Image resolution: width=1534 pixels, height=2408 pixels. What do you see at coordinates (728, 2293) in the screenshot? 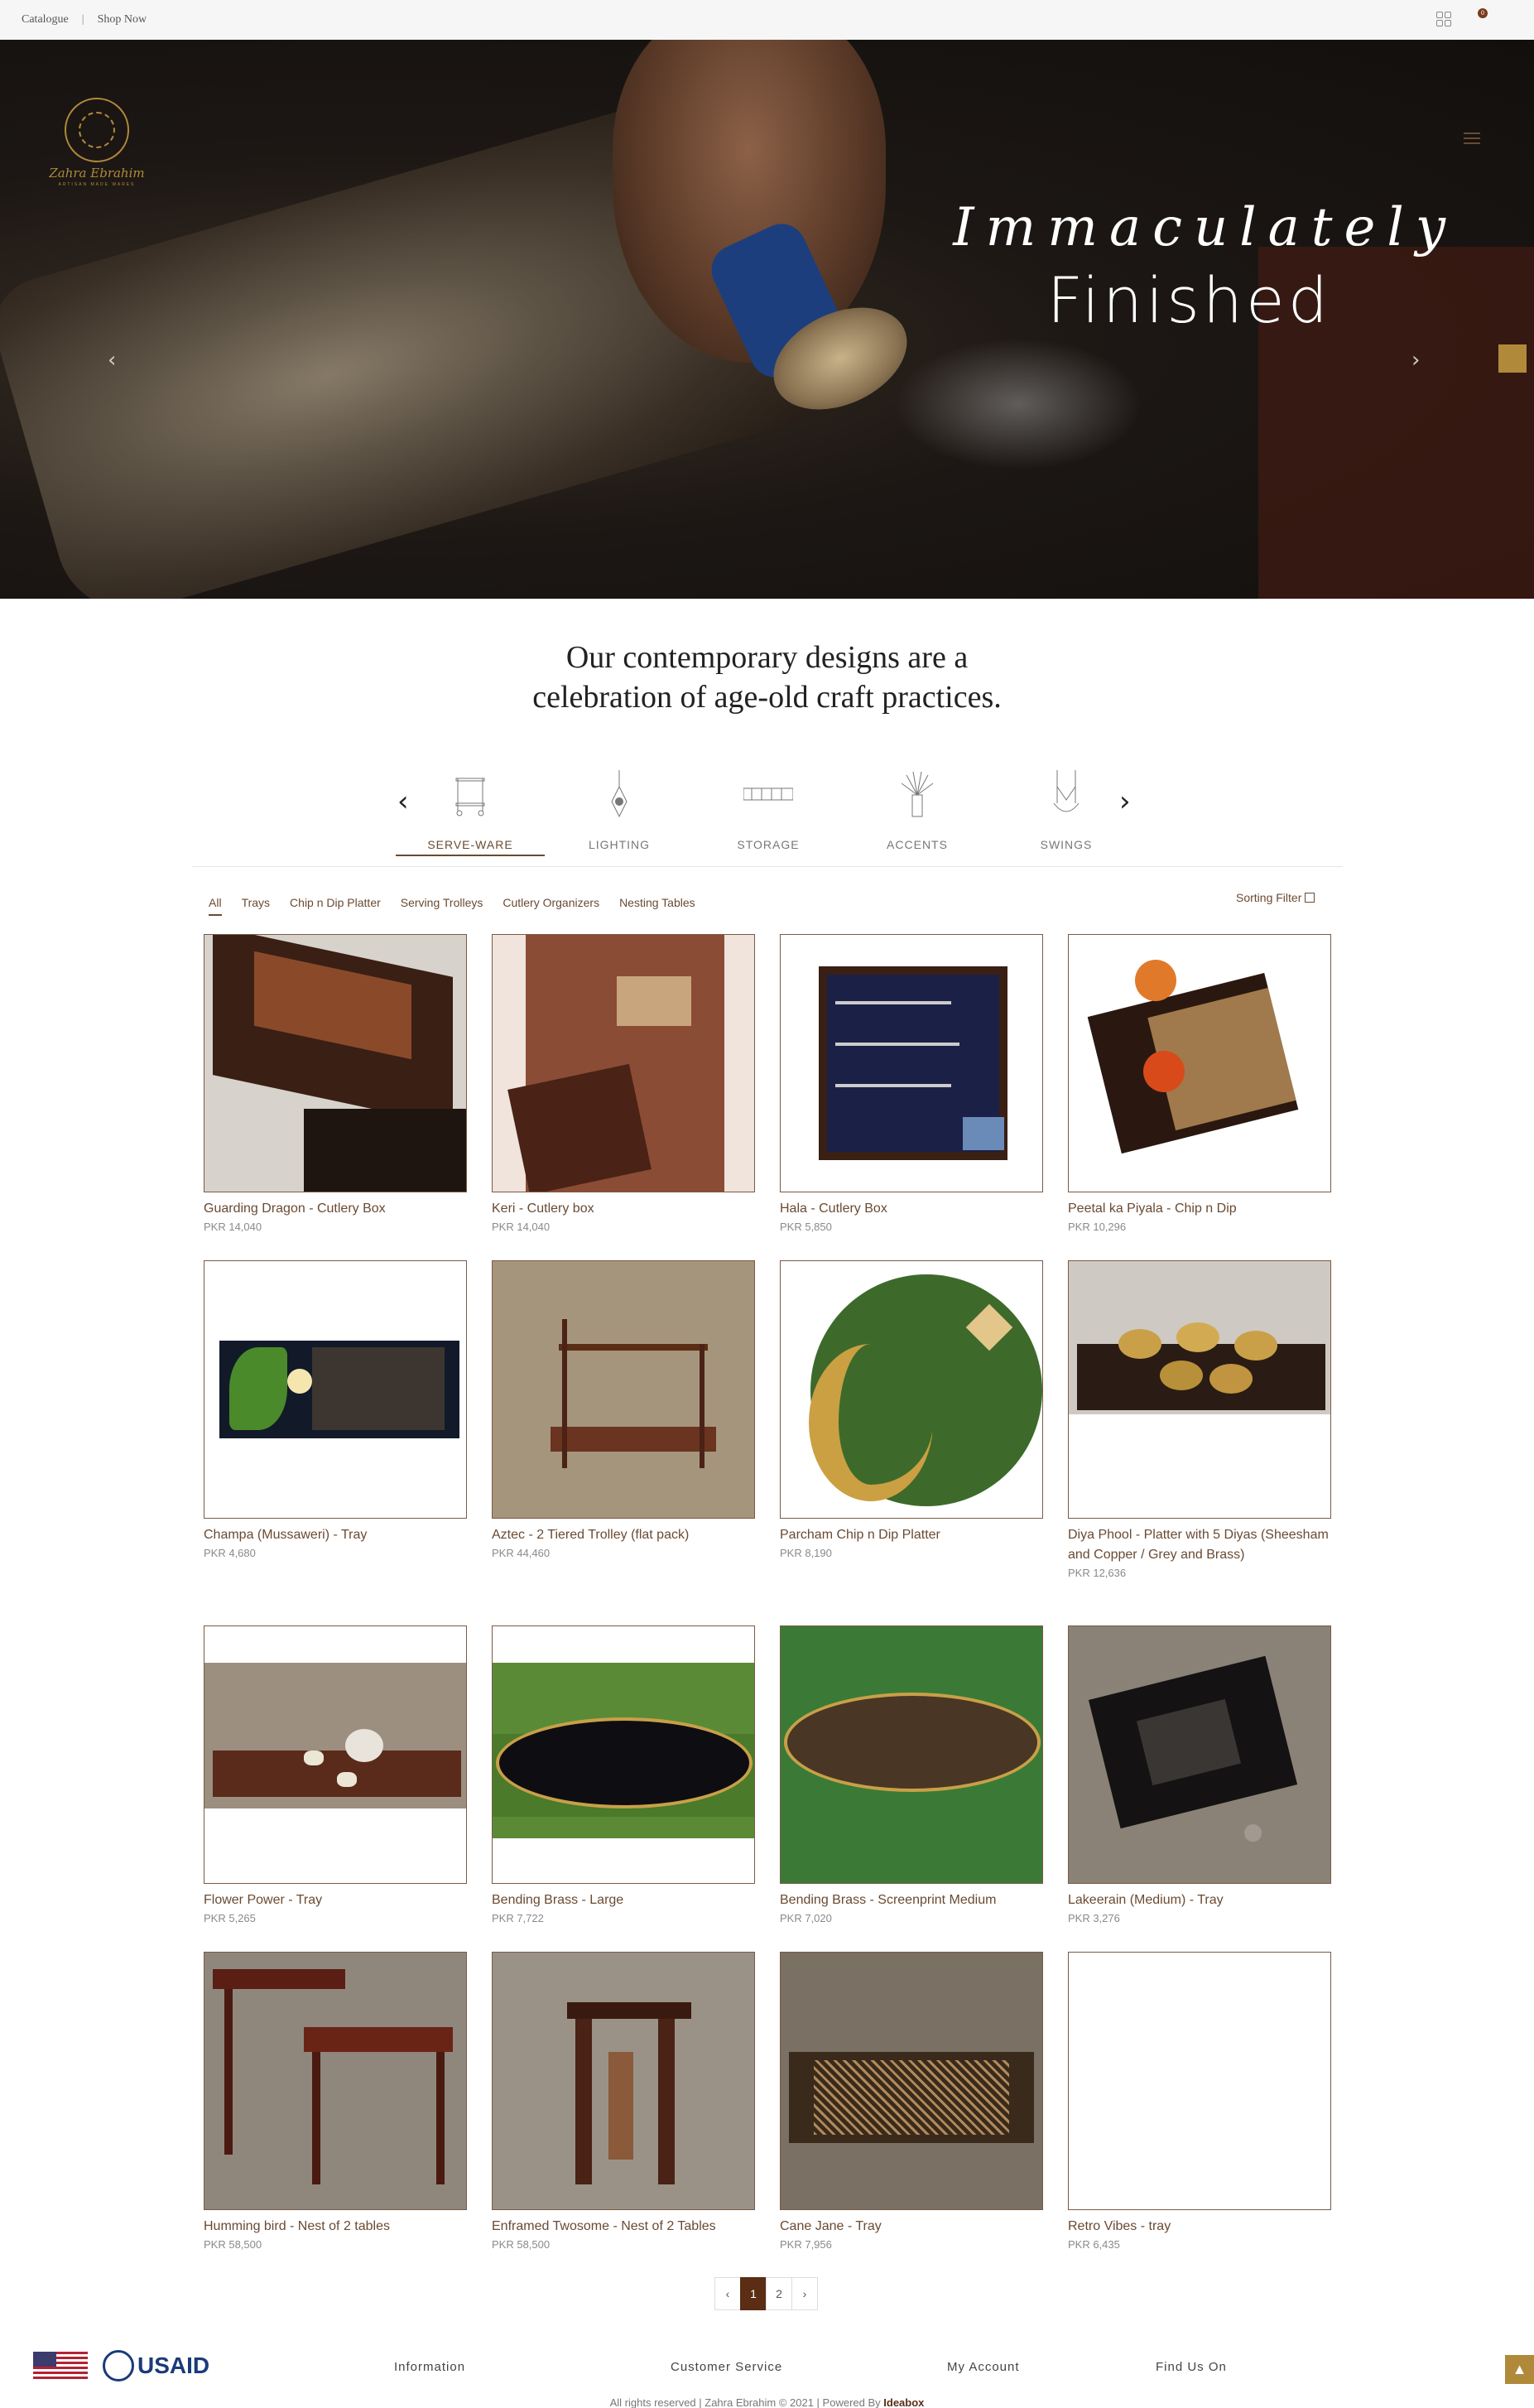
I see `pagination-prev: ‹` at bounding box center [728, 2293].